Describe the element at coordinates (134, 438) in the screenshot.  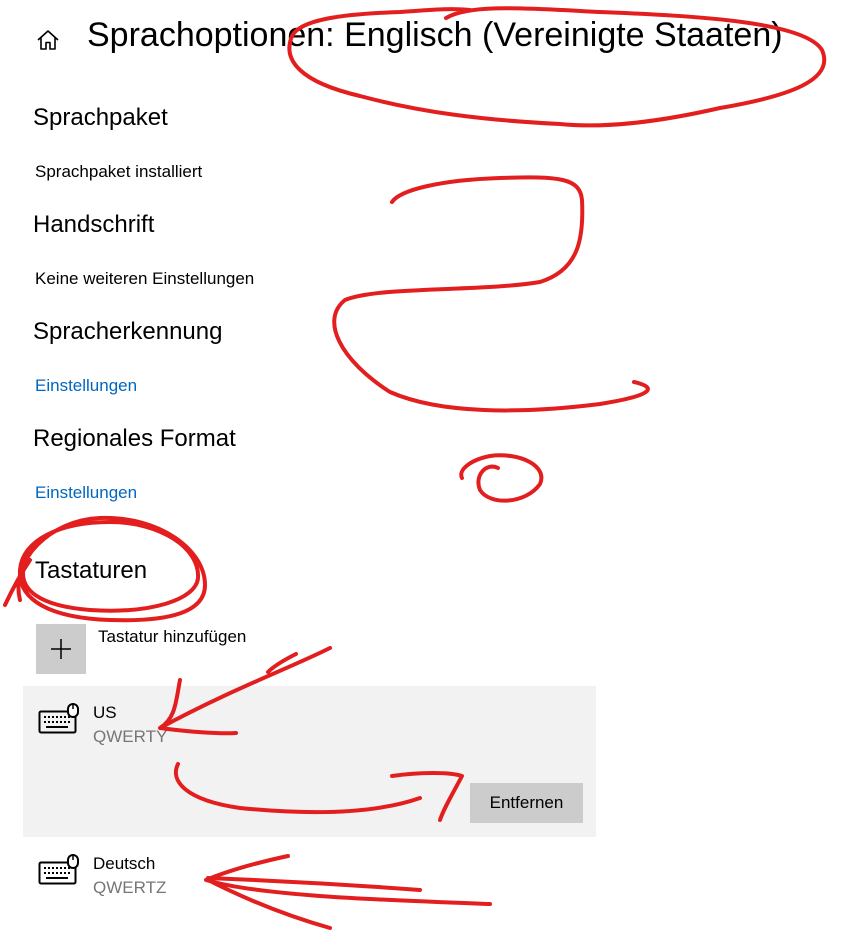
I see `regional-format-heading: Regionales Format` at that location.